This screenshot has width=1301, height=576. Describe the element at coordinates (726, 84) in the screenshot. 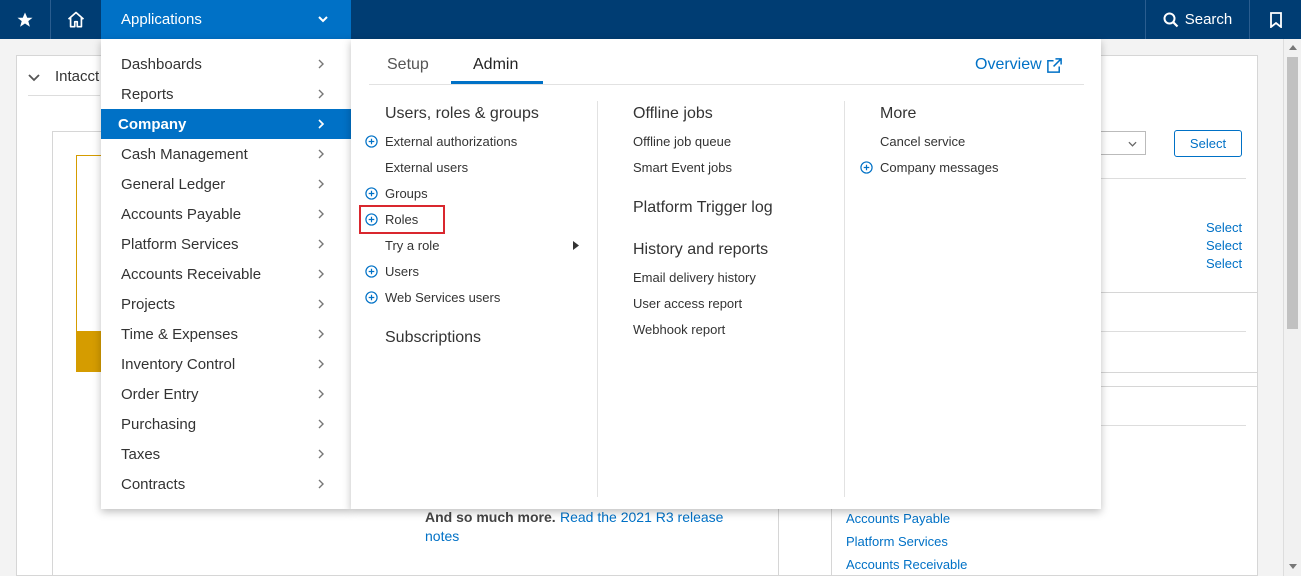

I see `tabs-divider` at that location.